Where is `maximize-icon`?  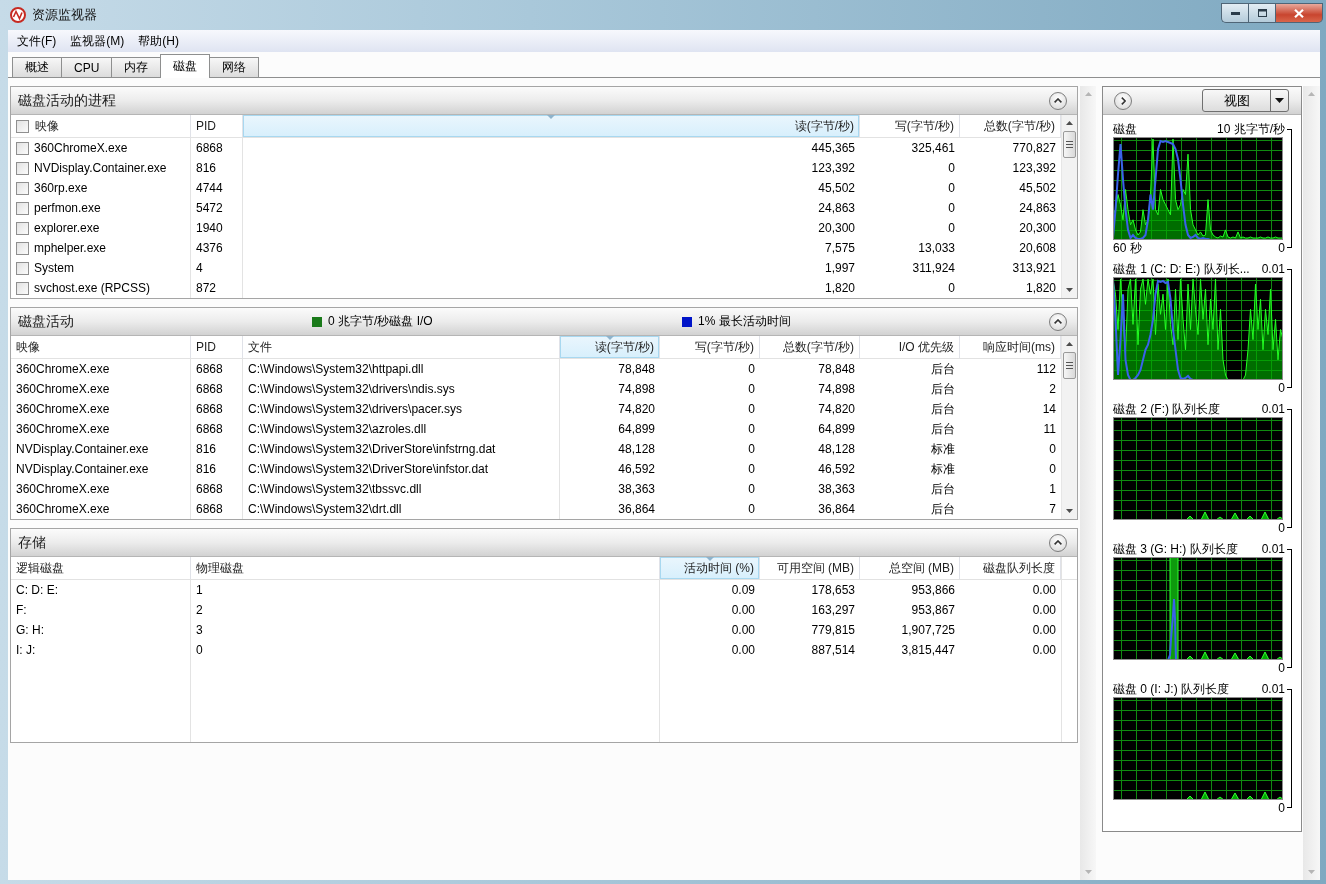 maximize-icon is located at coordinates (1262, 13).